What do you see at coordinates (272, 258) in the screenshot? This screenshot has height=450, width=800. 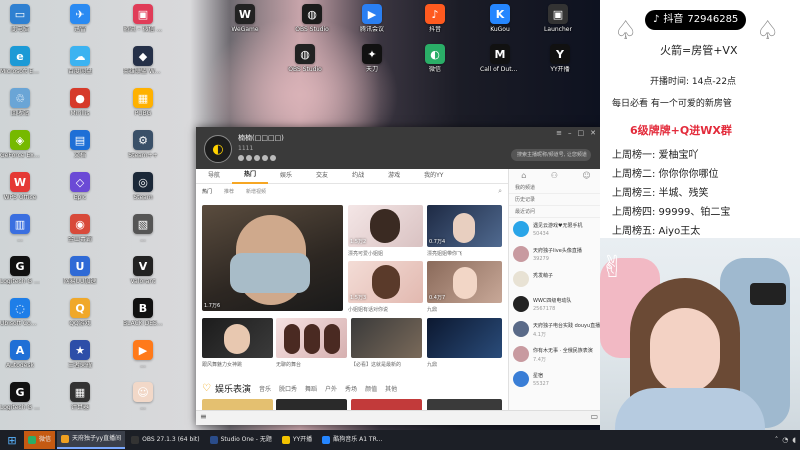 I see `live-tile-featured: 1.7万6` at bounding box center [272, 258].